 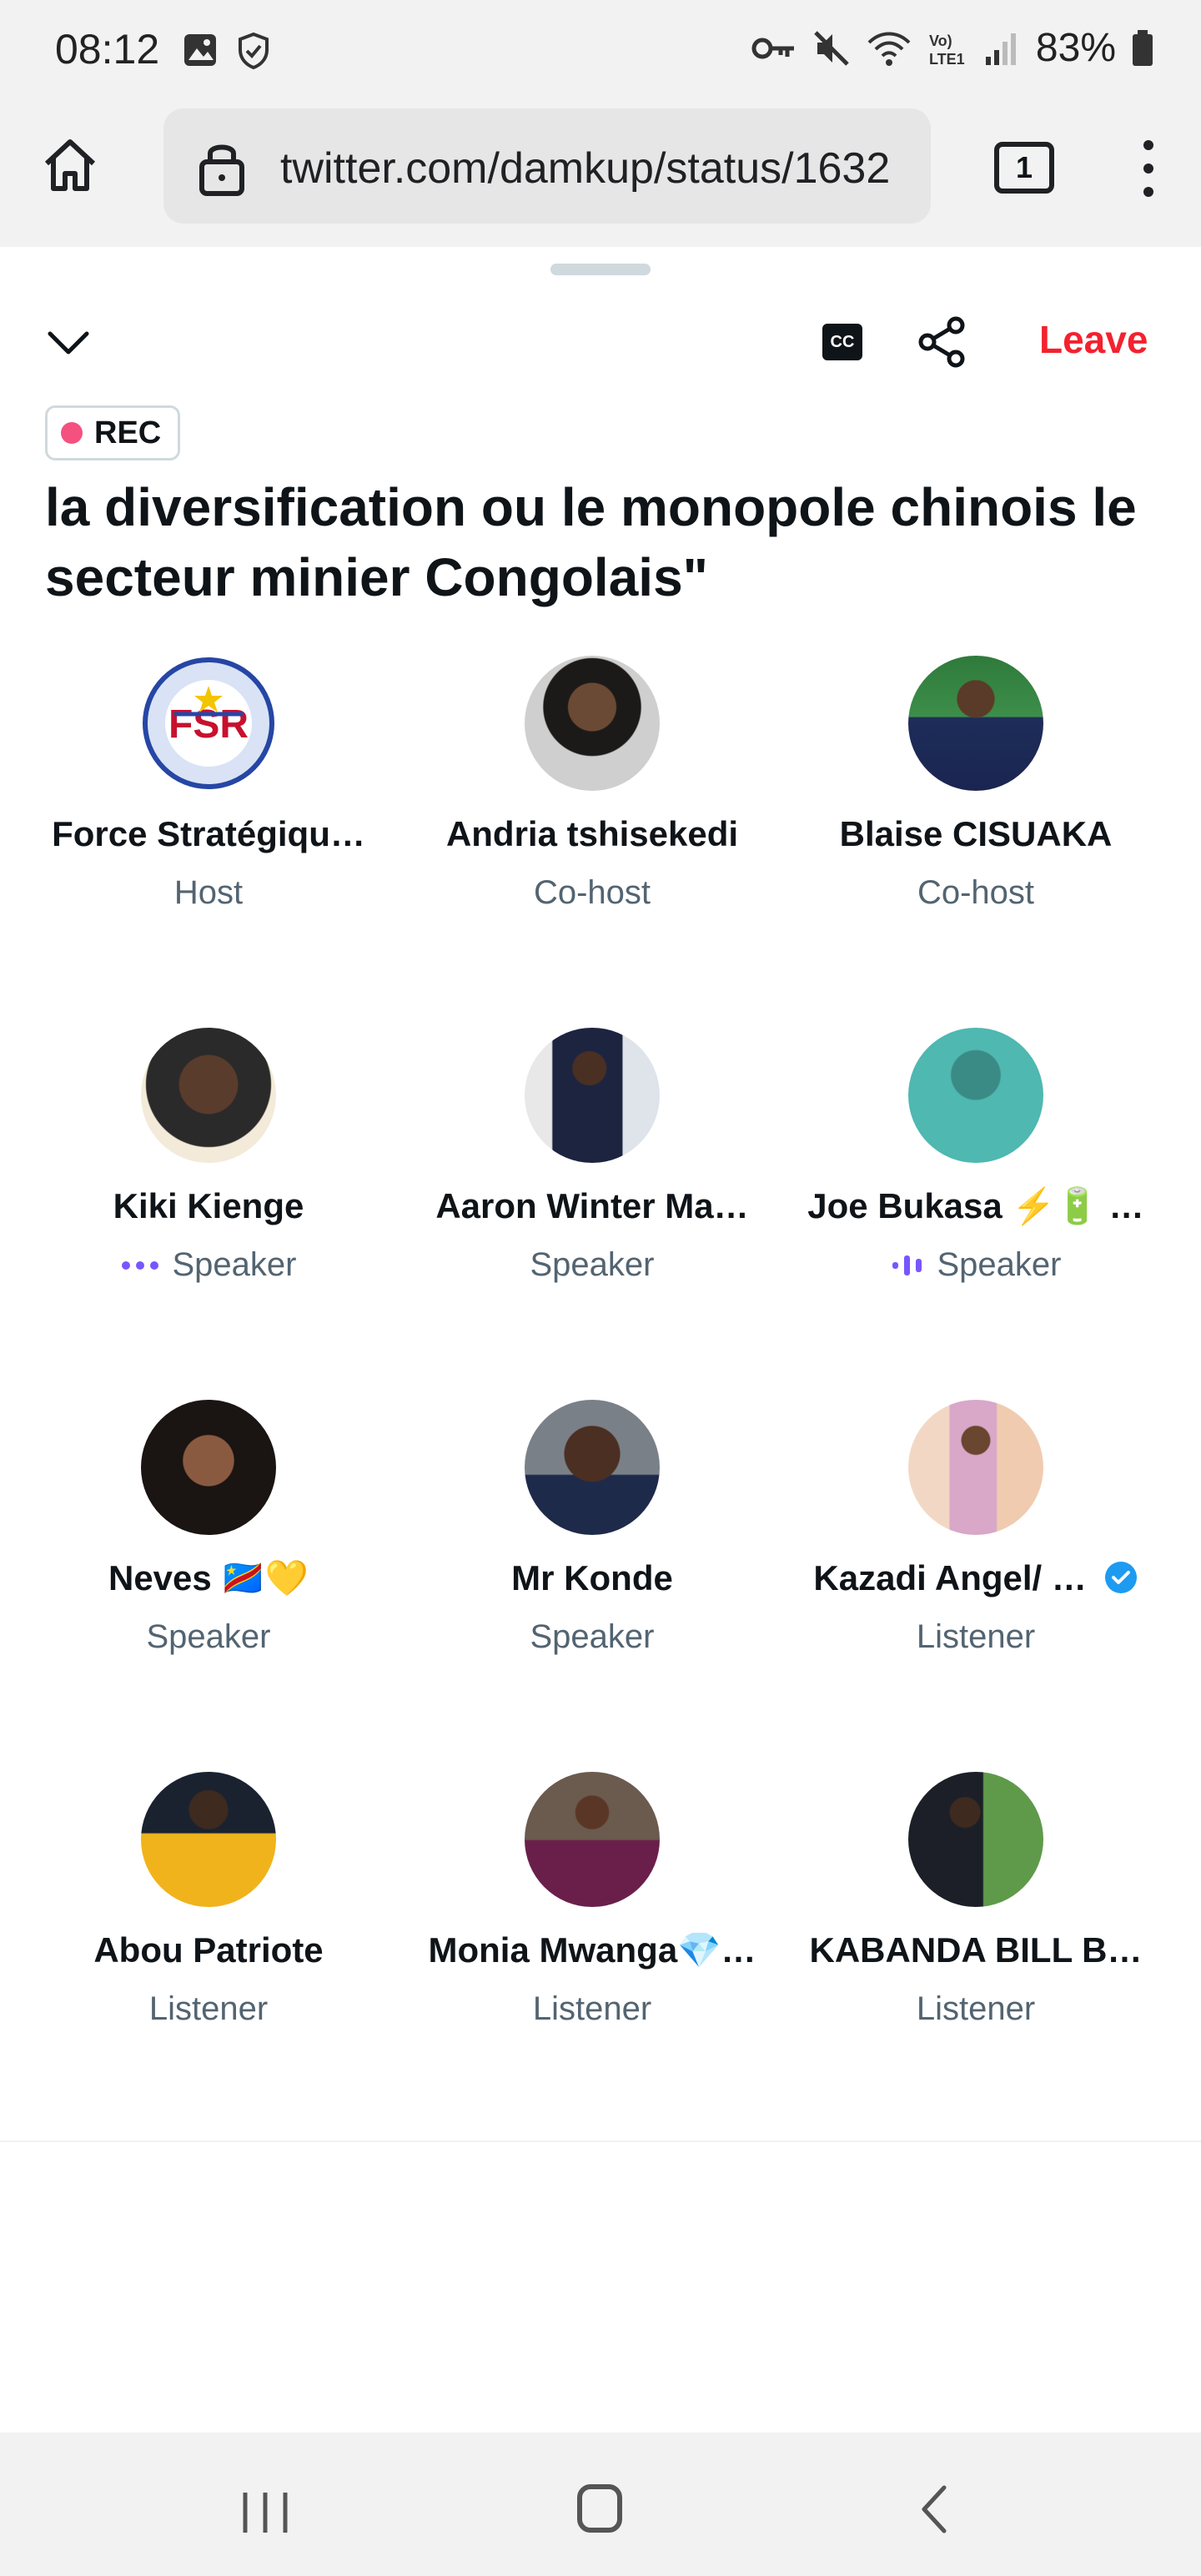 I want to click on participant-card: Andria tshisekedi Co-host, so click(x=592, y=789).